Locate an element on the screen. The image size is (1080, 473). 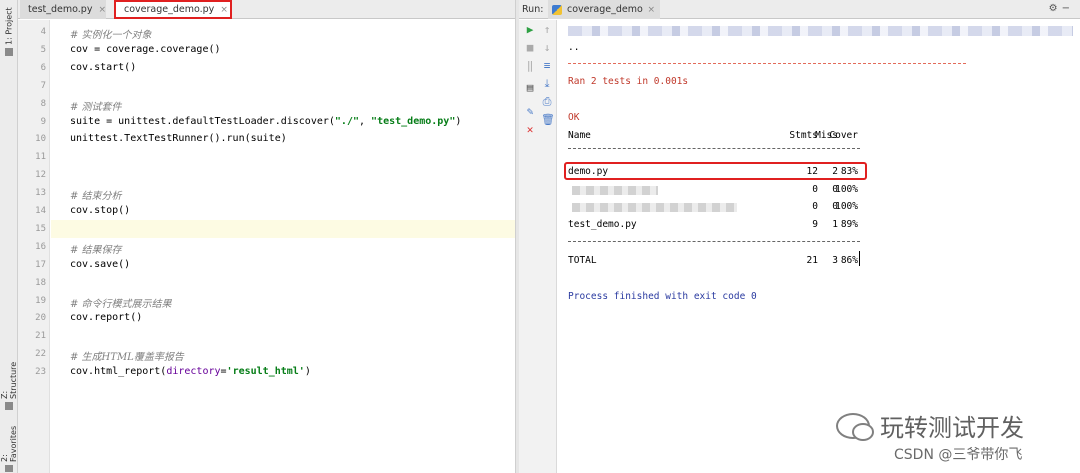
panel-settings: ⚙− is located at coordinates (1061, 8).